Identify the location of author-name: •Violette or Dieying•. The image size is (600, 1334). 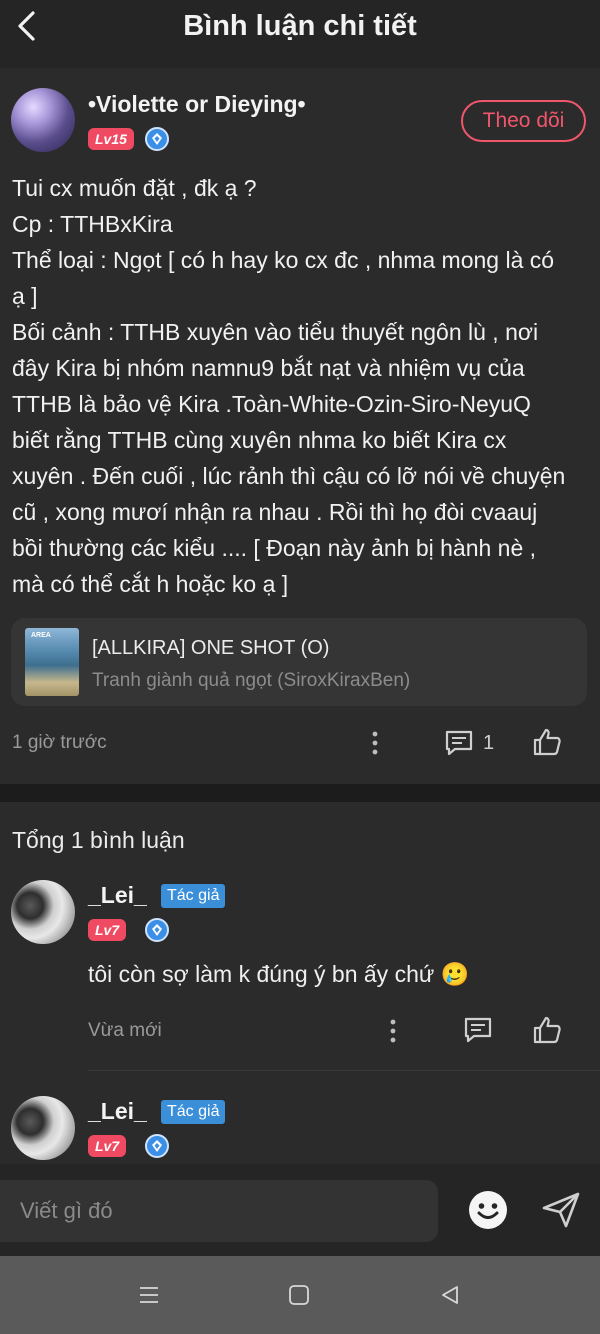
(197, 104).